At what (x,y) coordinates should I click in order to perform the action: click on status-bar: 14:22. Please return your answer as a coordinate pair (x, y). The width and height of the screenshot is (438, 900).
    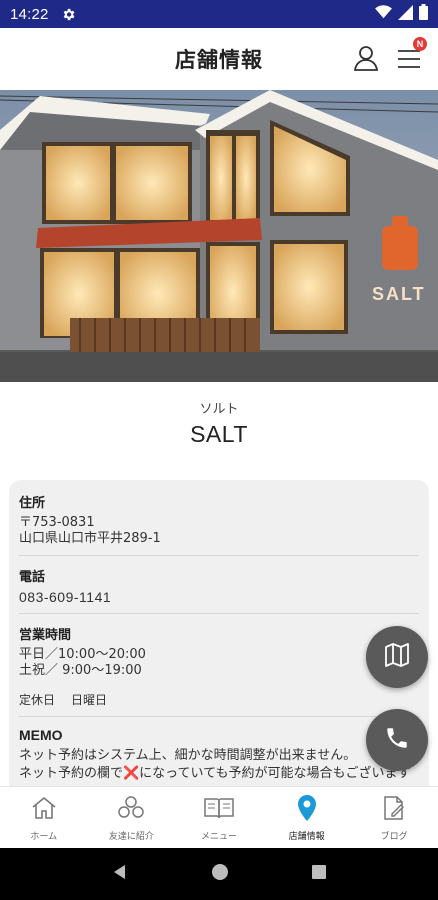
    Looking at the image, I should click on (219, 14).